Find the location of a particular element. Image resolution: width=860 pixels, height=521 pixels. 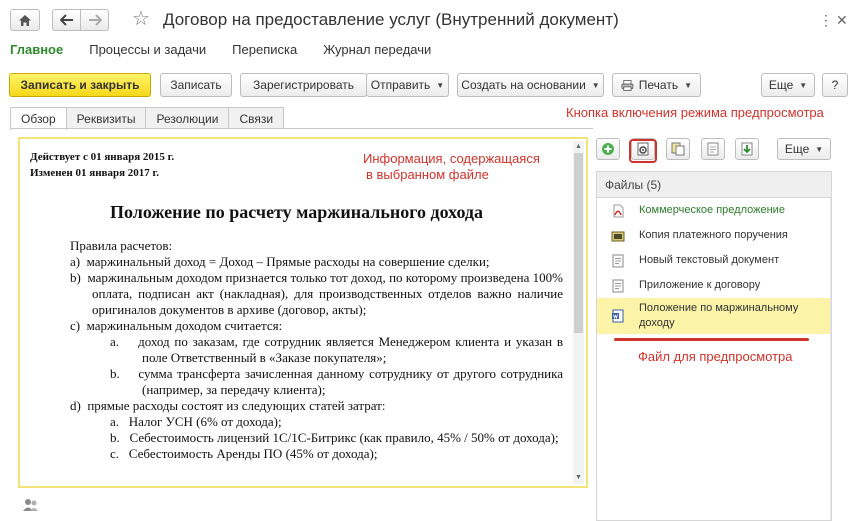

section-transfer-log: Журнал передачи is located at coordinates (377, 52).